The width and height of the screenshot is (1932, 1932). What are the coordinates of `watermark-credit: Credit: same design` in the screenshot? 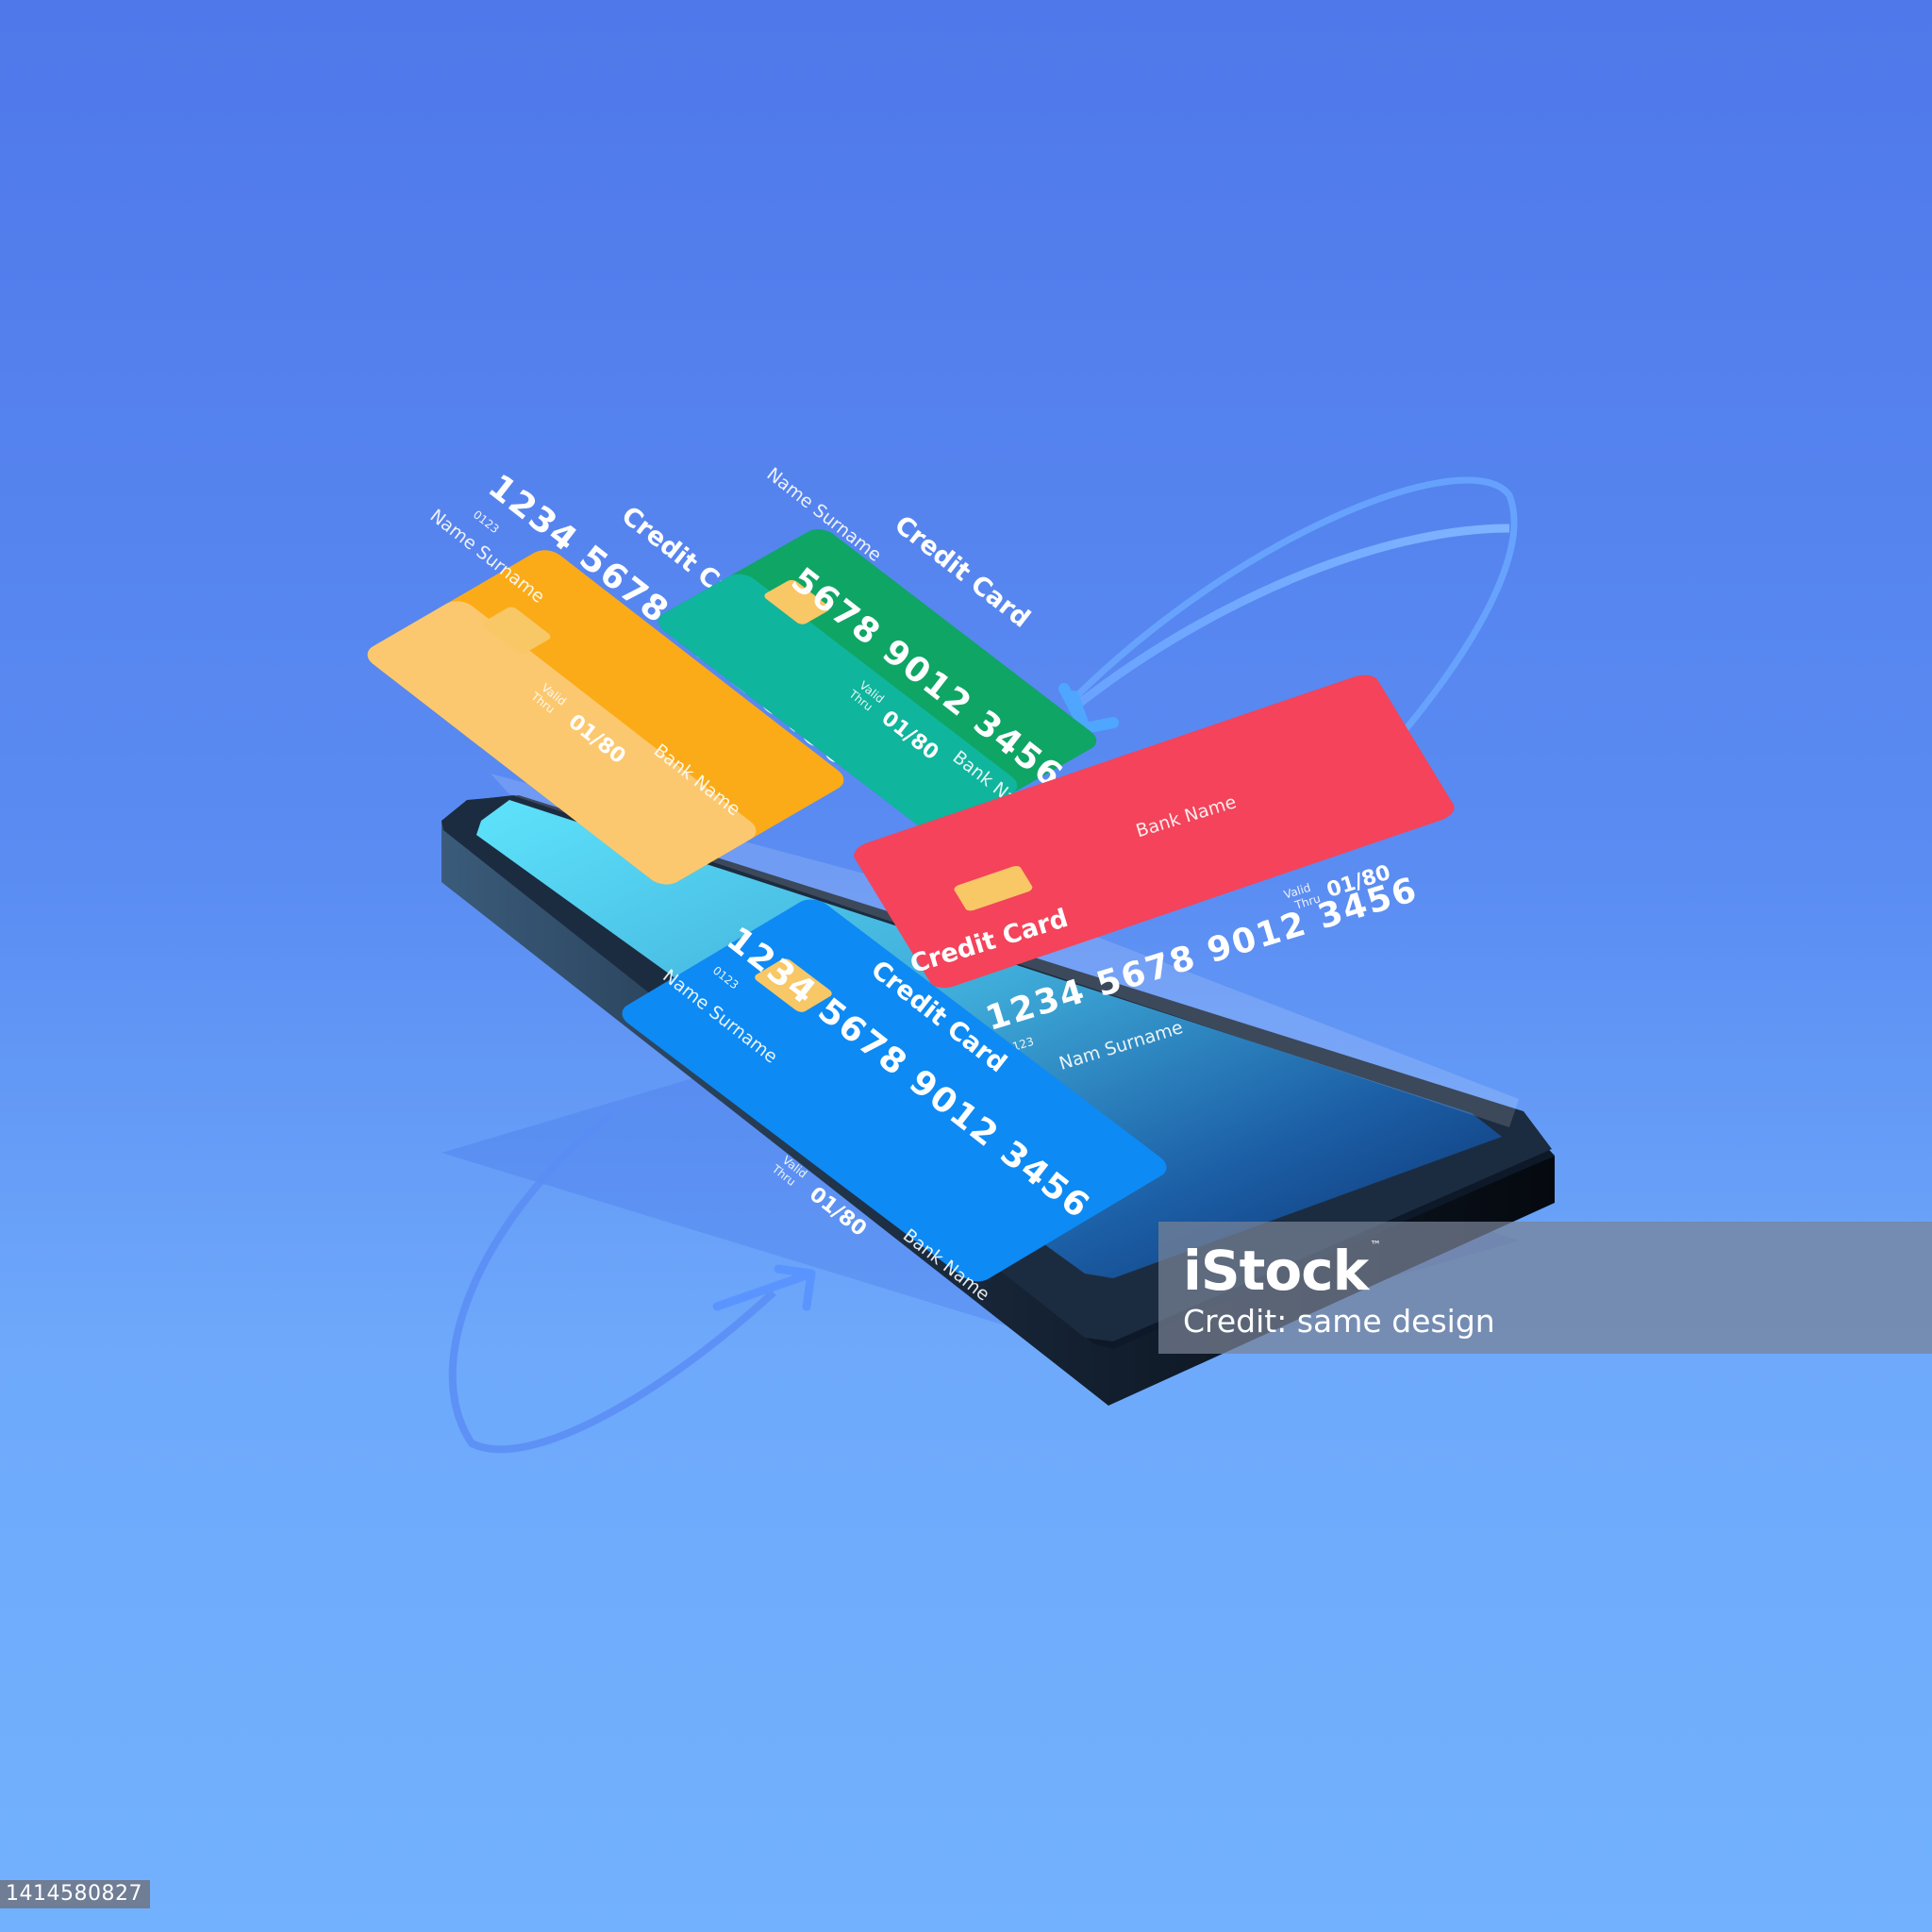 It's located at (1339, 1321).